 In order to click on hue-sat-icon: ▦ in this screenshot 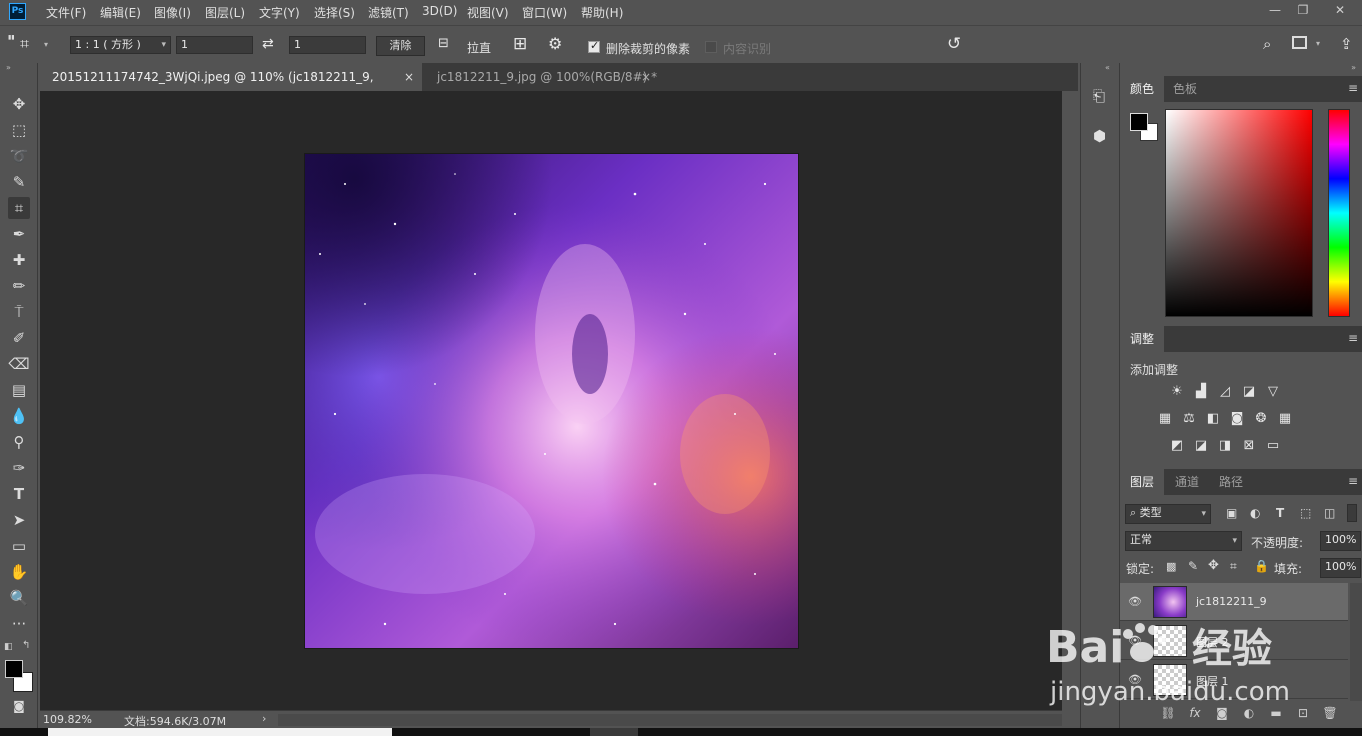, I will do `click(1165, 419)`.